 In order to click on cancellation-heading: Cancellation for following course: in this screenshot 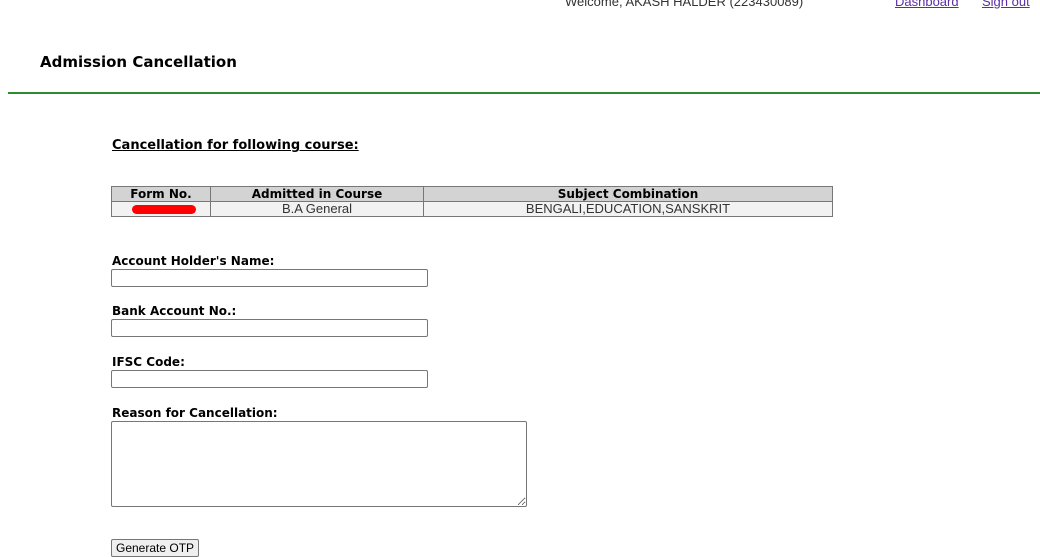, I will do `click(235, 145)`.